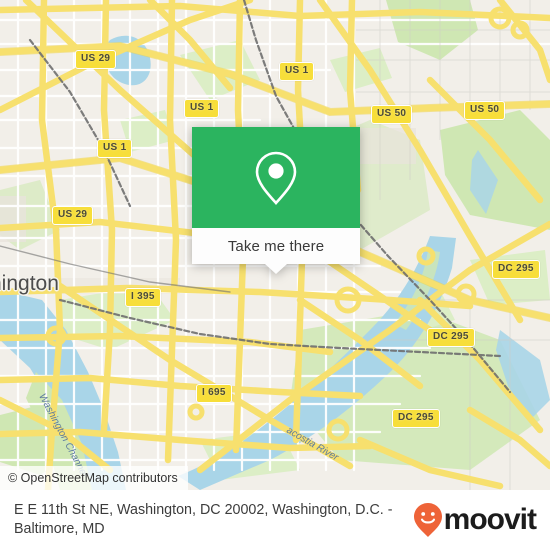  I want to click on map-pin-icon, so click(276, 178).